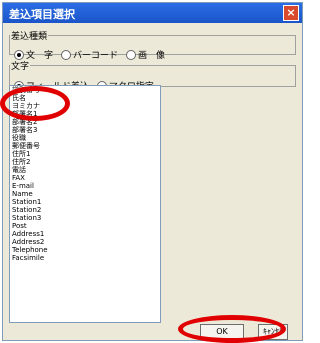 The height and width of the screenshot is (343, 320). I want to click on list-item: 部署名3, so click(85, 130).